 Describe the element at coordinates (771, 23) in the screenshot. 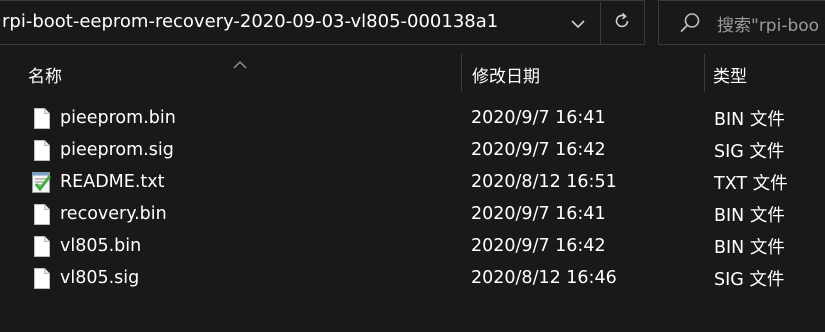

I see `search-input` at that location.